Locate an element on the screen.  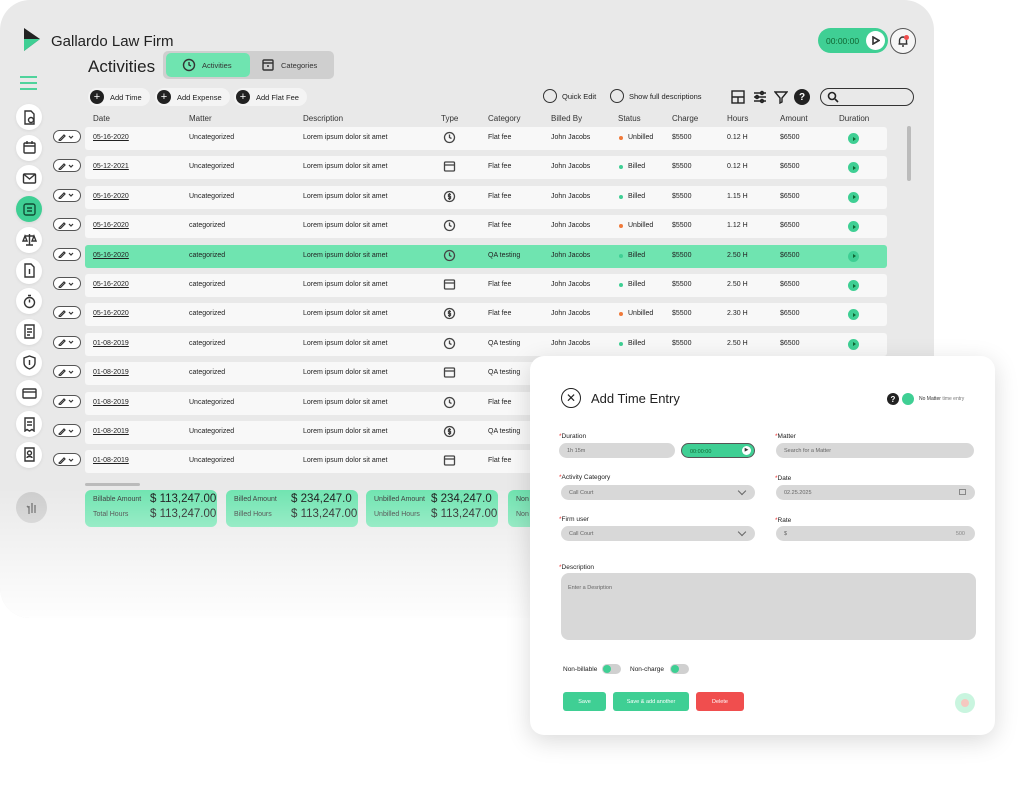
sidebar-item-card-dollar is located at coordinates (29, 393).